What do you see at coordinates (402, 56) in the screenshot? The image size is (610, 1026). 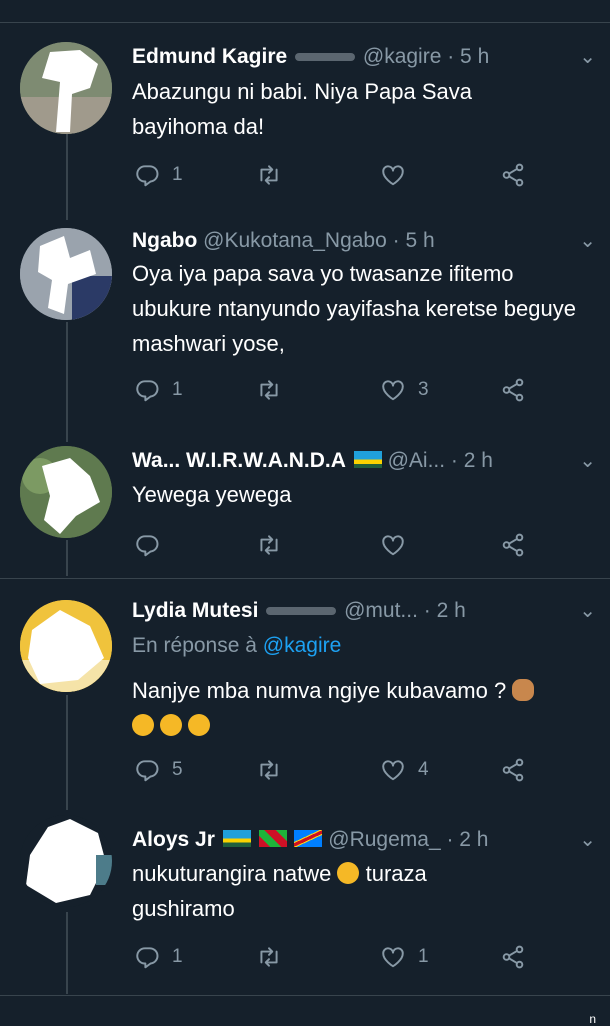 I see `author-handle: @kagire` at bounding box center [402, 56].